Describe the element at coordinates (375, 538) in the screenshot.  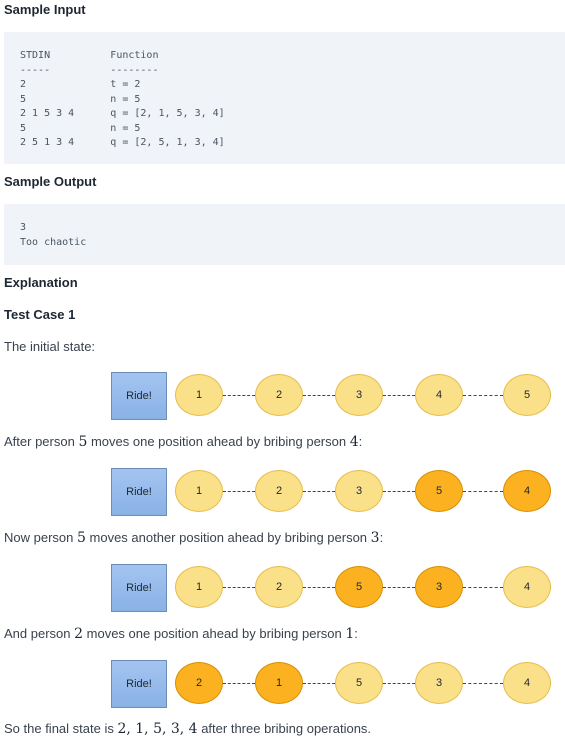
I see `person-number: 3` at that location.